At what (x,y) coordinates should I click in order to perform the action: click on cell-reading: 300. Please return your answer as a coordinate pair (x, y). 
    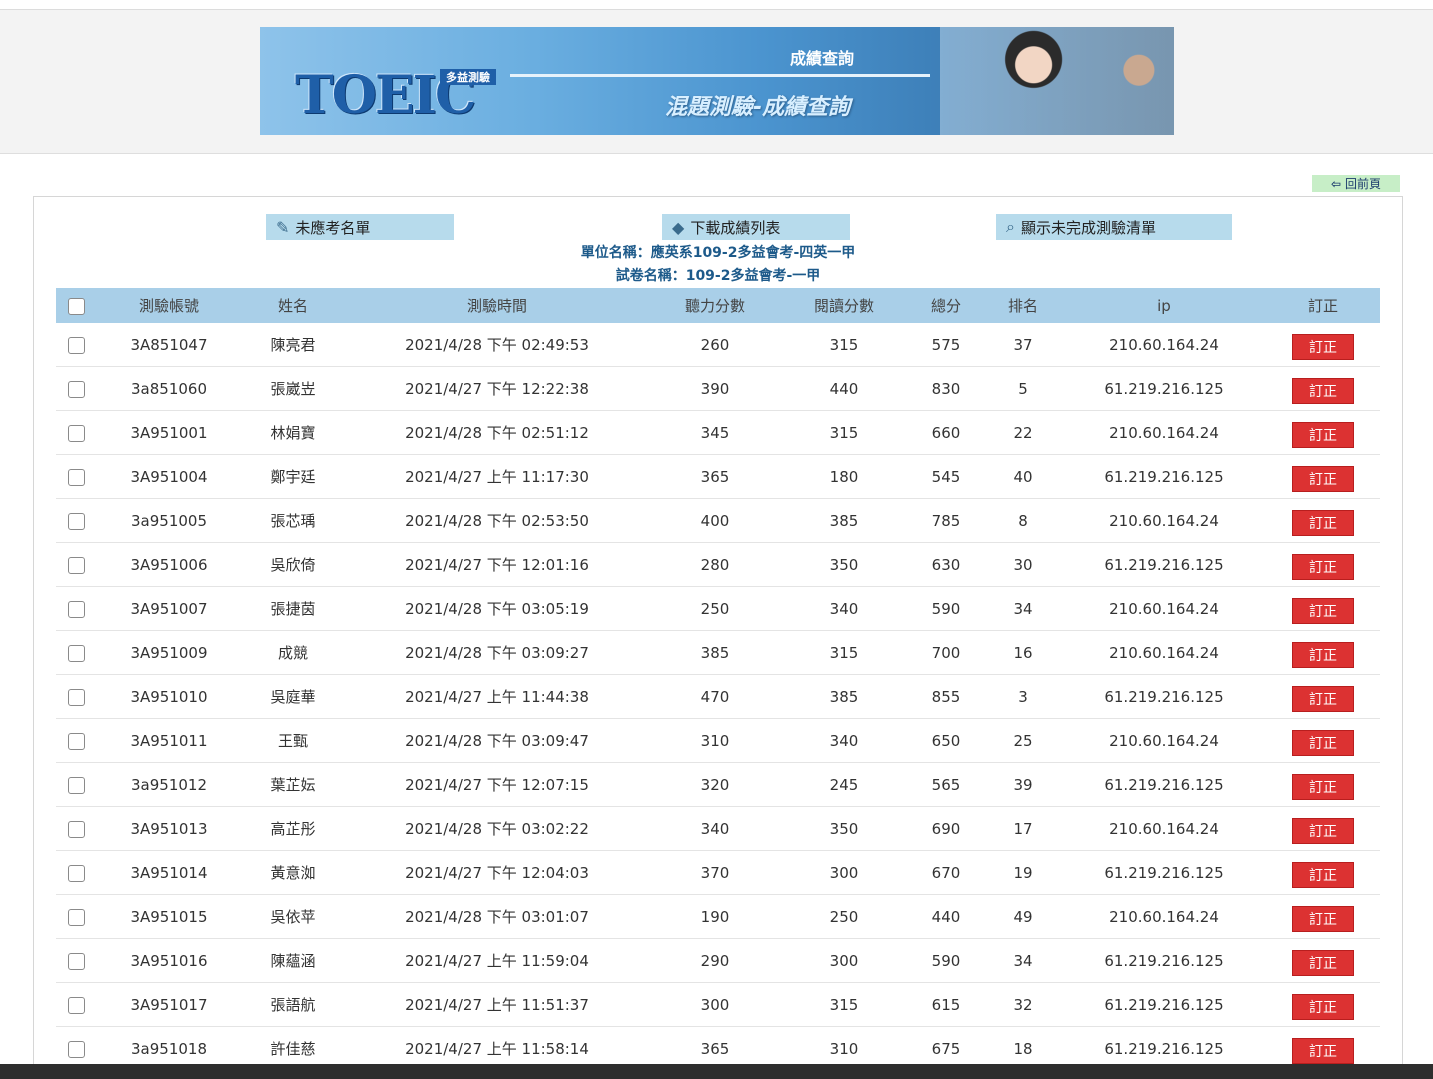
    Looking at the image, I should click on (844, 960).